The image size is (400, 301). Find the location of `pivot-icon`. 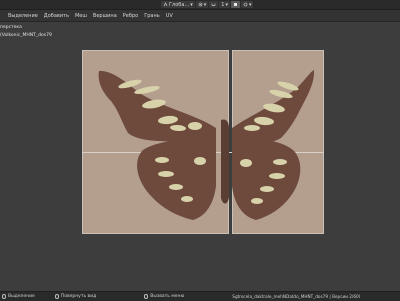

pivot-icon is located at coordinates (200, 4).